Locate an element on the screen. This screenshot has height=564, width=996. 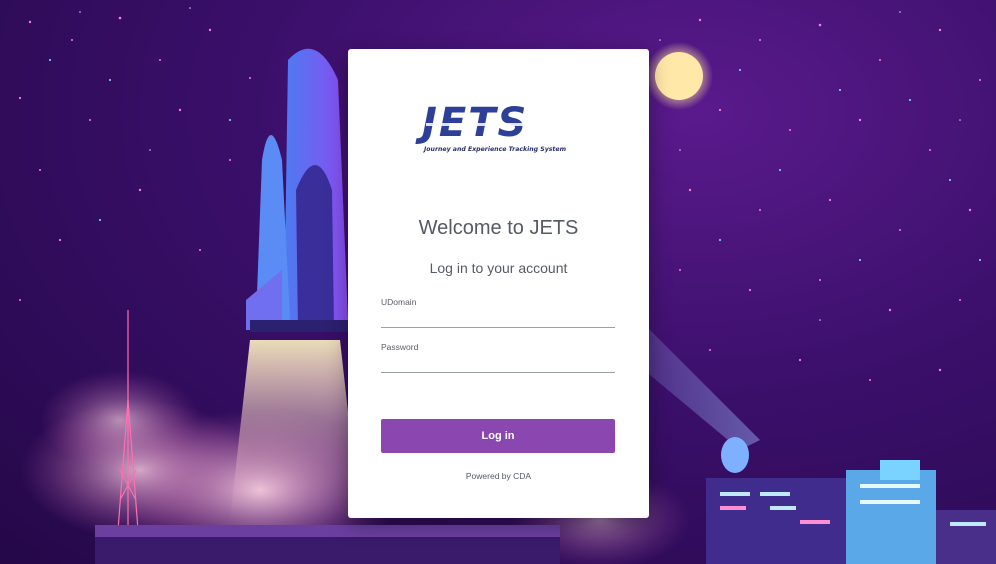
logo-stripe is located at coordinates (498, 124).